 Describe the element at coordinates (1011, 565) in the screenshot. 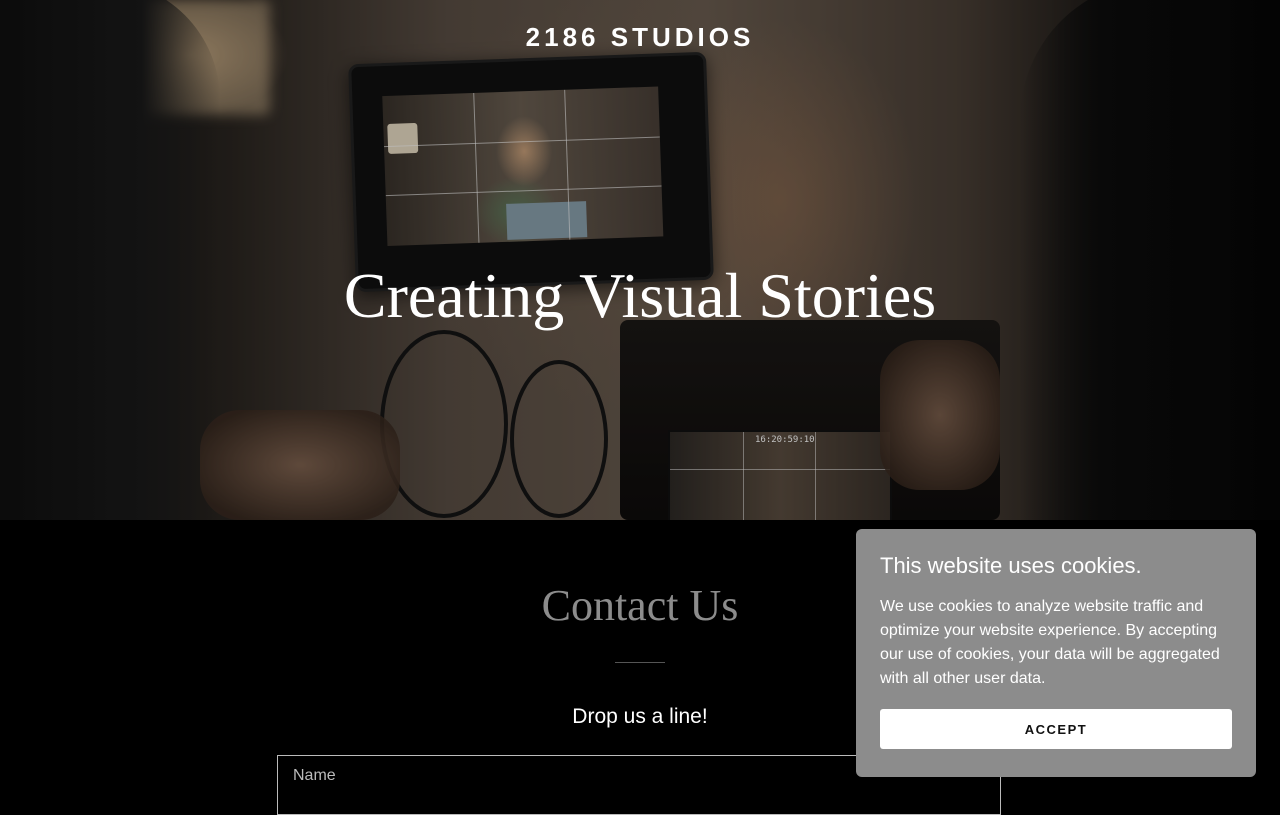

I see `cookie-title: This website uses cookies.` at that location.